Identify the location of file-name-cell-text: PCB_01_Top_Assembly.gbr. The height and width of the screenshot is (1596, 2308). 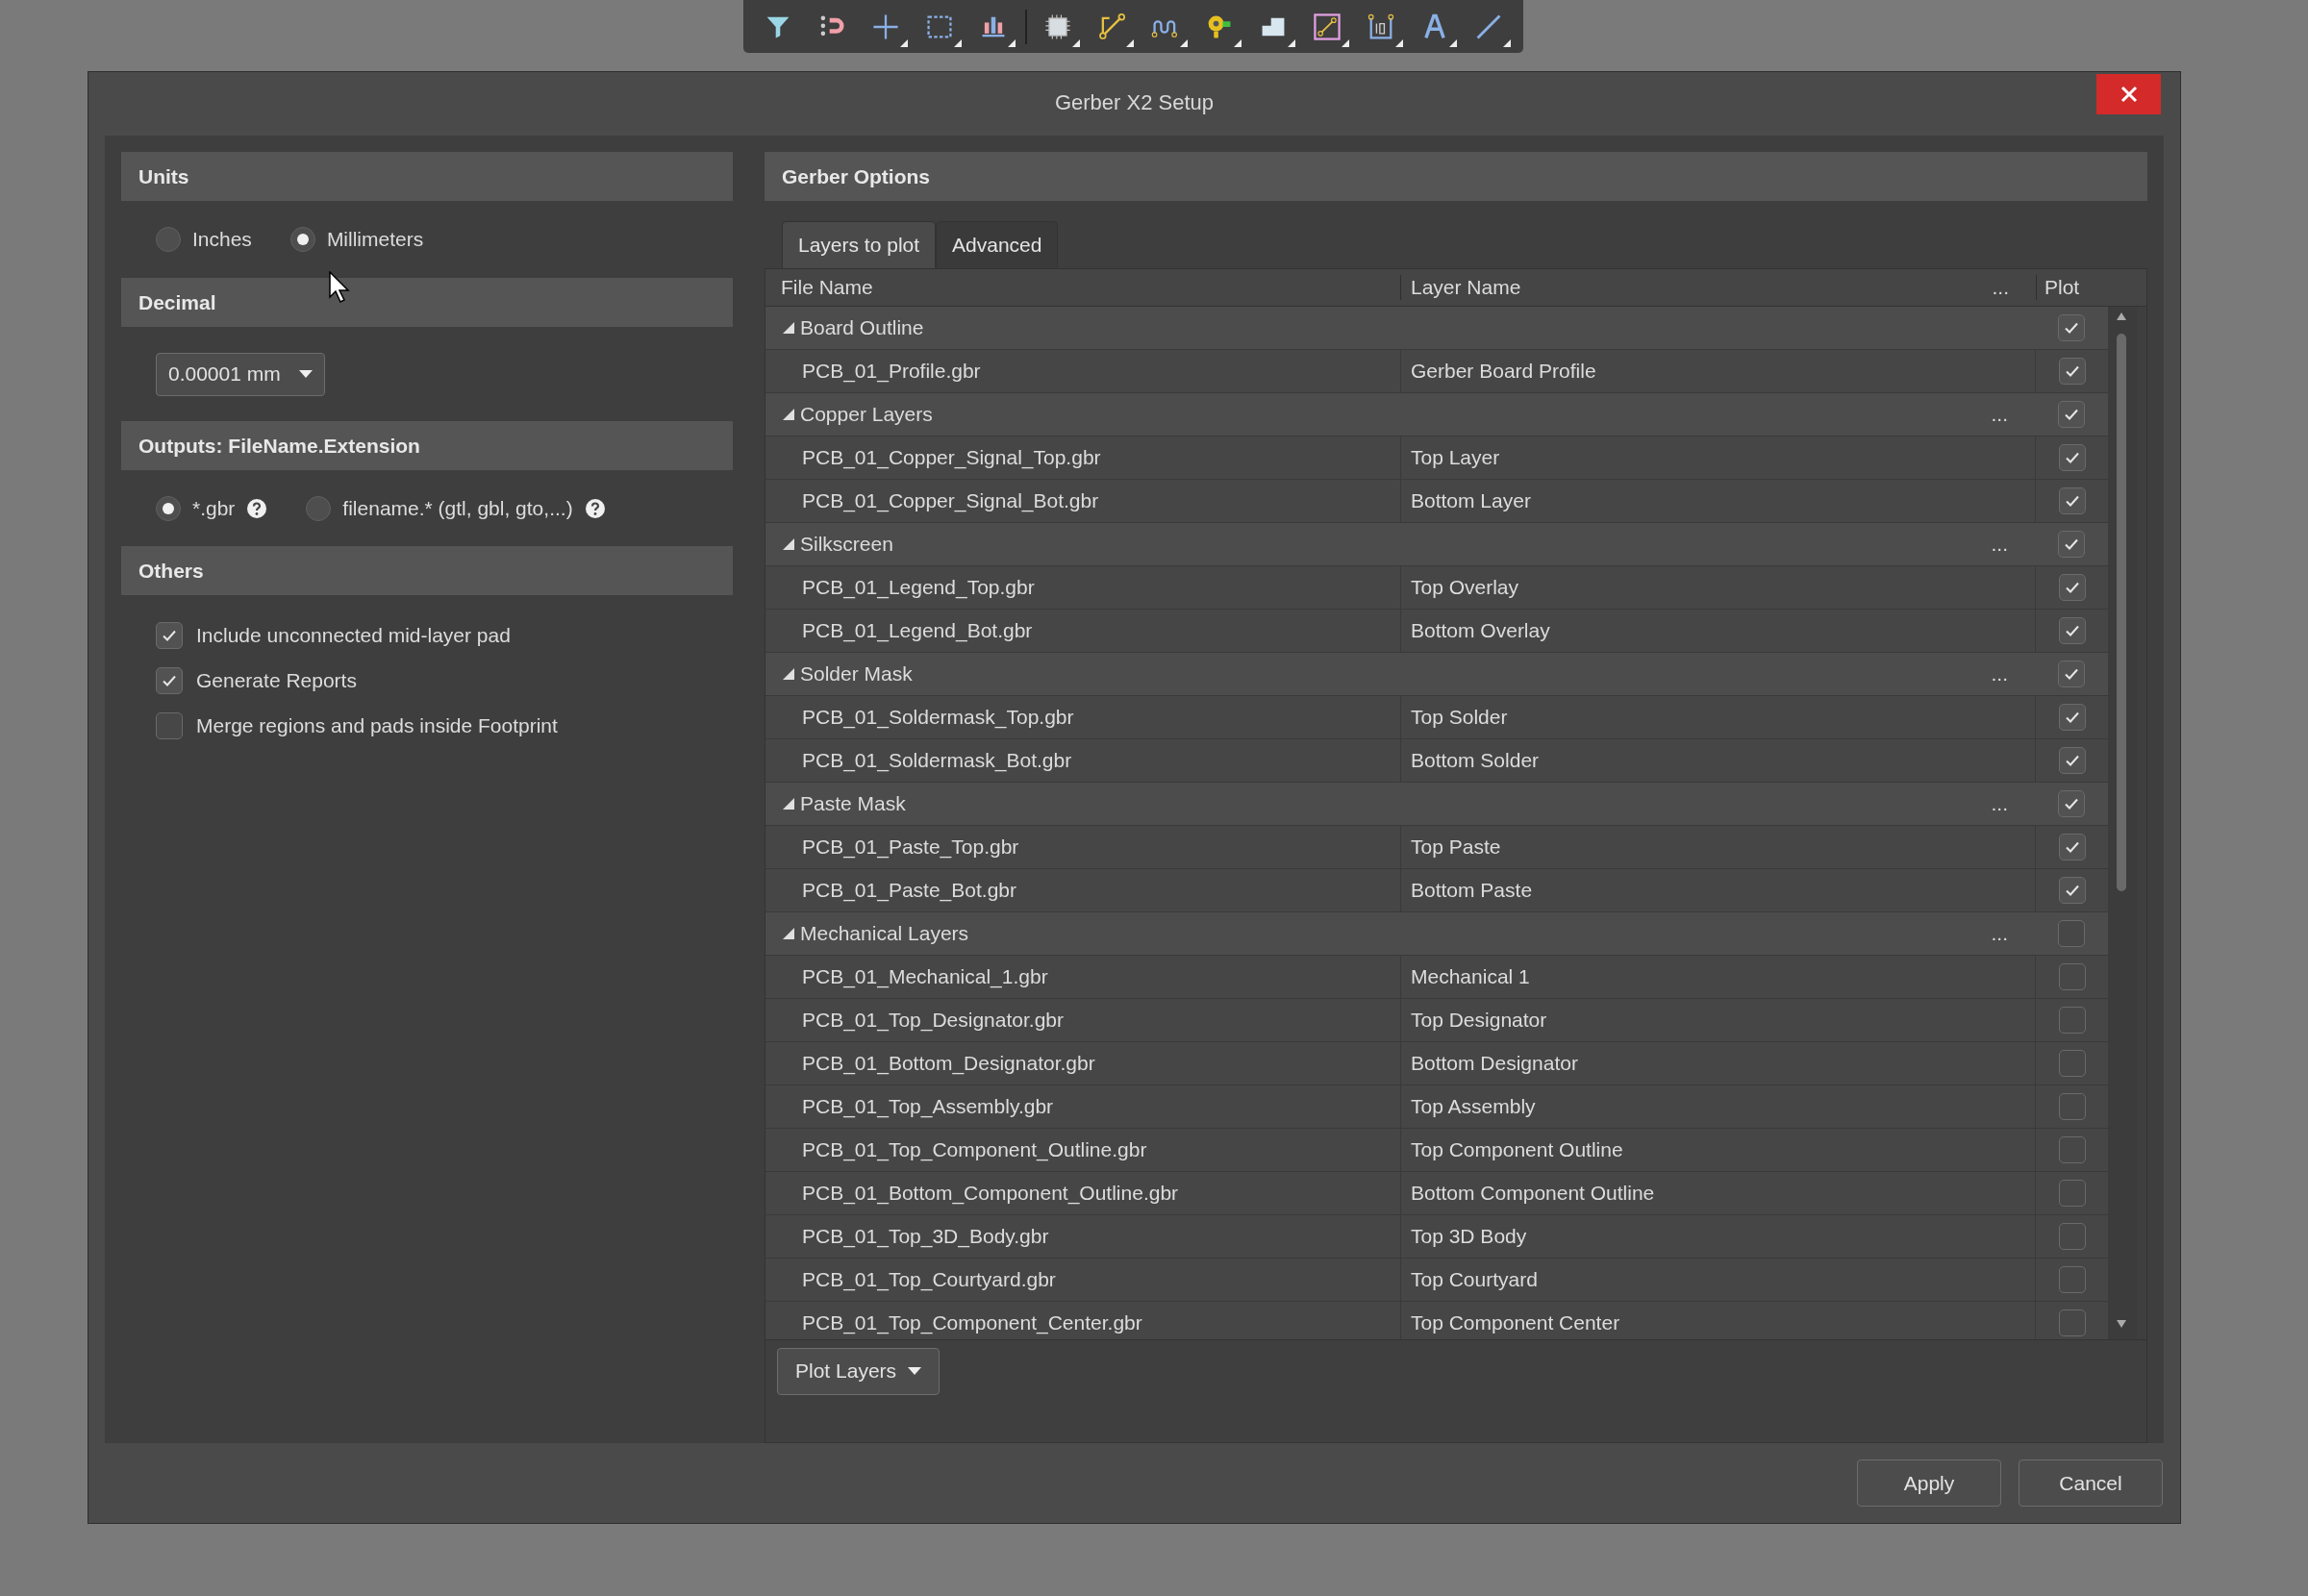
(928, 1106).